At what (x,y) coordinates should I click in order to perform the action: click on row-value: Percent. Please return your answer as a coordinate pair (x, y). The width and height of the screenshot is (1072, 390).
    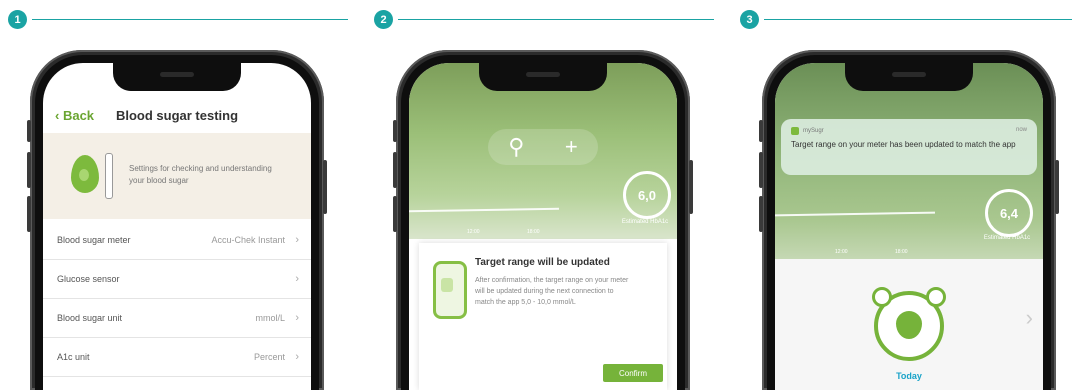
    Looking at the image, I should click on (269, 357).